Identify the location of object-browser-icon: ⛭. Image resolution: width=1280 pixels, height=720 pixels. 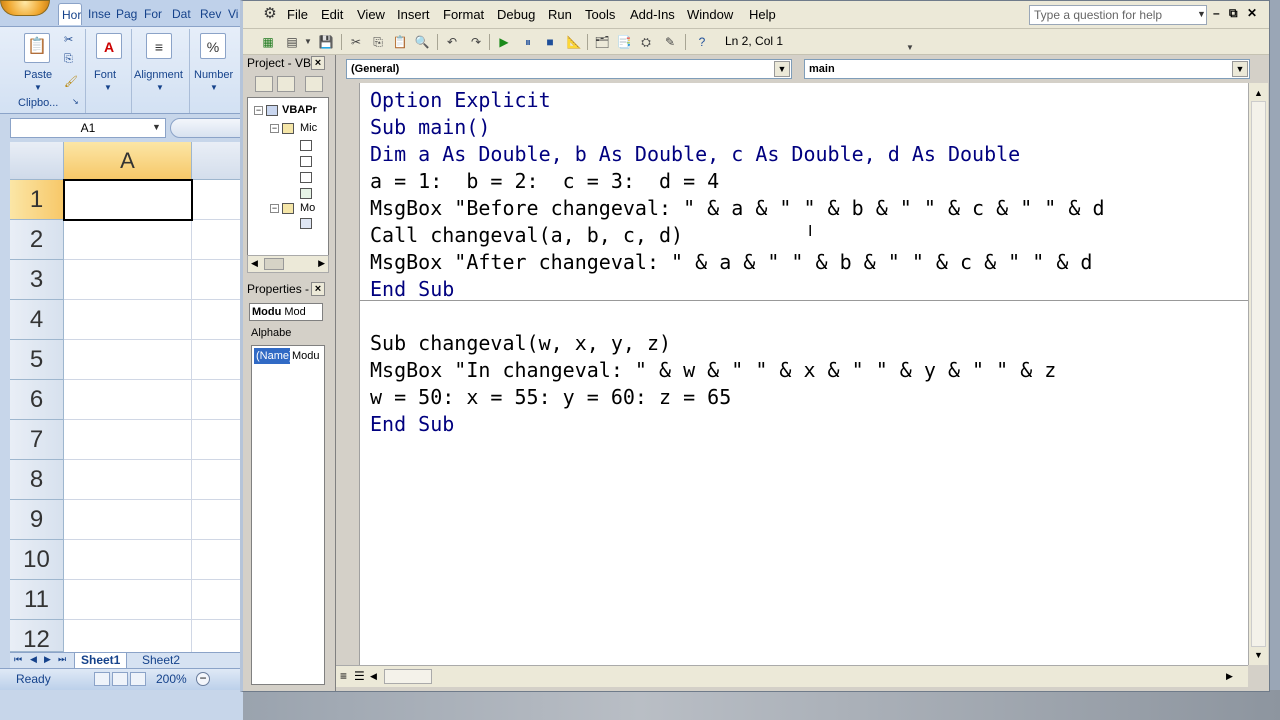
(646, 42).